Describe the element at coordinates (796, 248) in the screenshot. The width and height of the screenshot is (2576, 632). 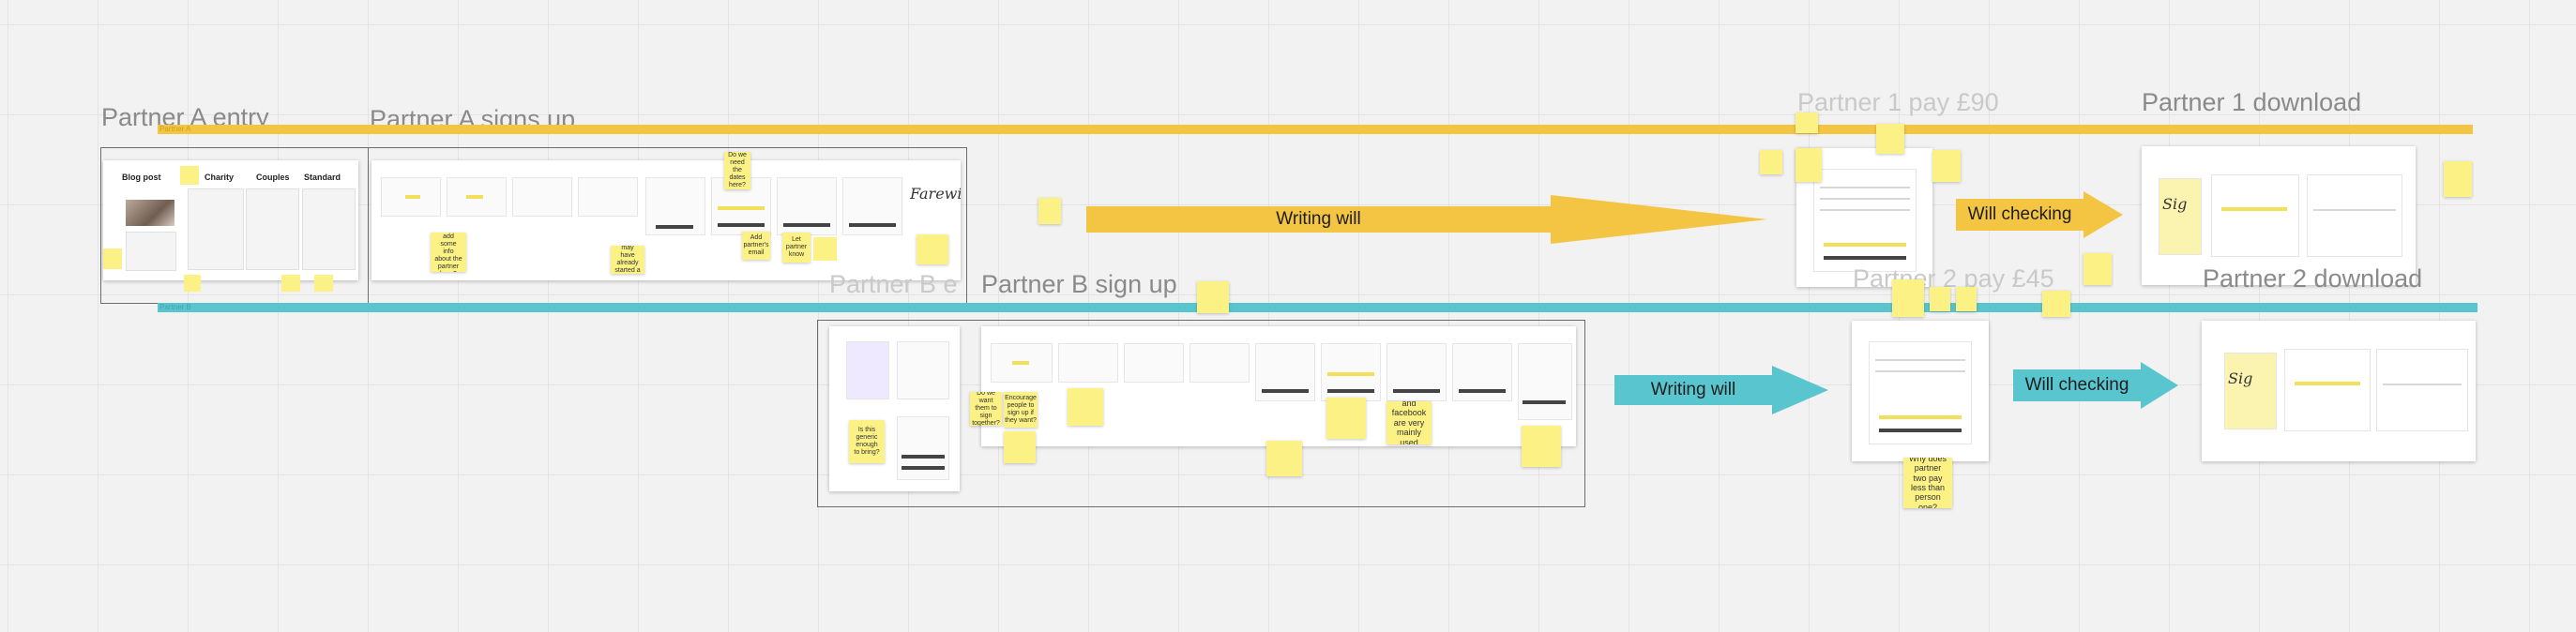
I see `sticky-note: Let partner know` at that location.